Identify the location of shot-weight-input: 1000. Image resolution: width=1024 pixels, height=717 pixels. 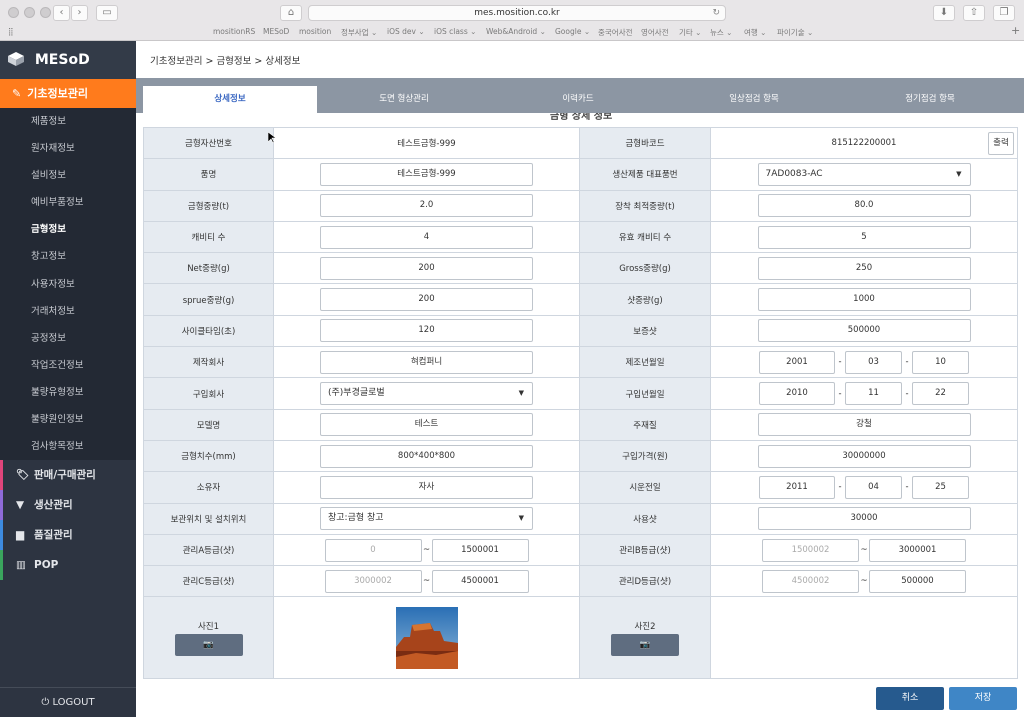
(864, 300).